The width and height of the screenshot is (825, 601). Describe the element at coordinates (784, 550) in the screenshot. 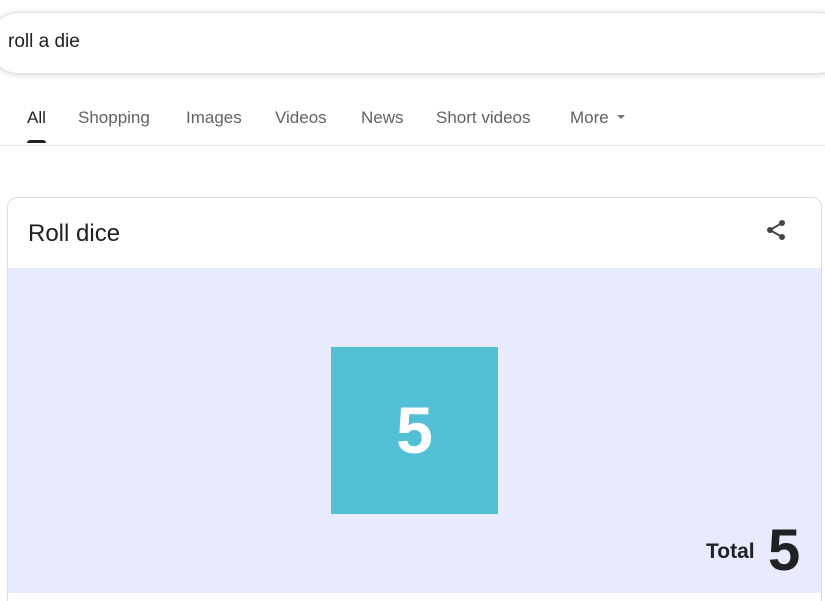

I see `total-value: 5` at that location.